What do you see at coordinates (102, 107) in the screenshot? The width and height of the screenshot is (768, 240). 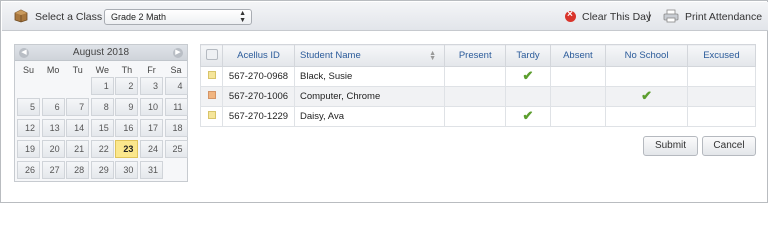 I see `calendar-day: 8` at bounding box center [102, 107].